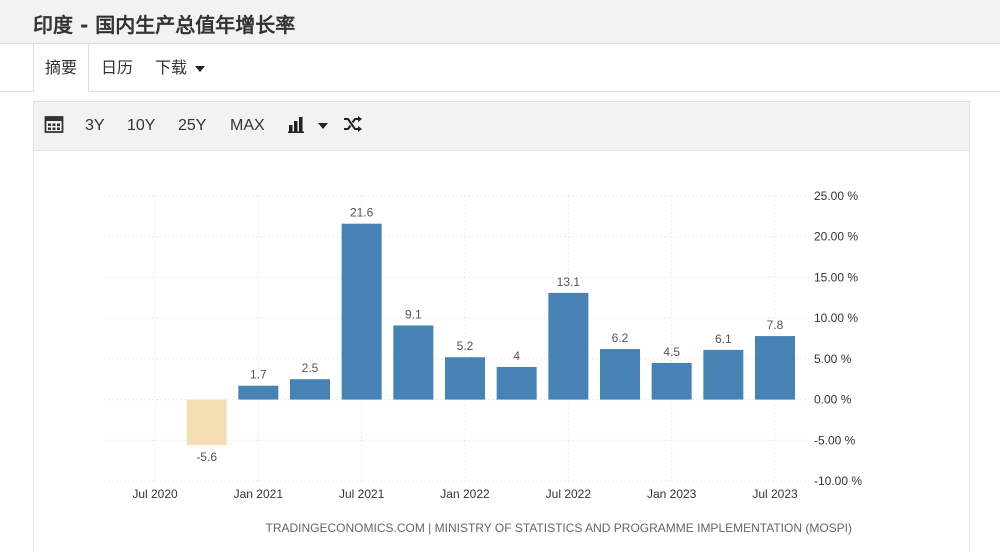 This screenshot has width=1000, height=557. Describe the element at coordinates (413, 314) in the screenshot. I see `data-label: 9.1` at that location.